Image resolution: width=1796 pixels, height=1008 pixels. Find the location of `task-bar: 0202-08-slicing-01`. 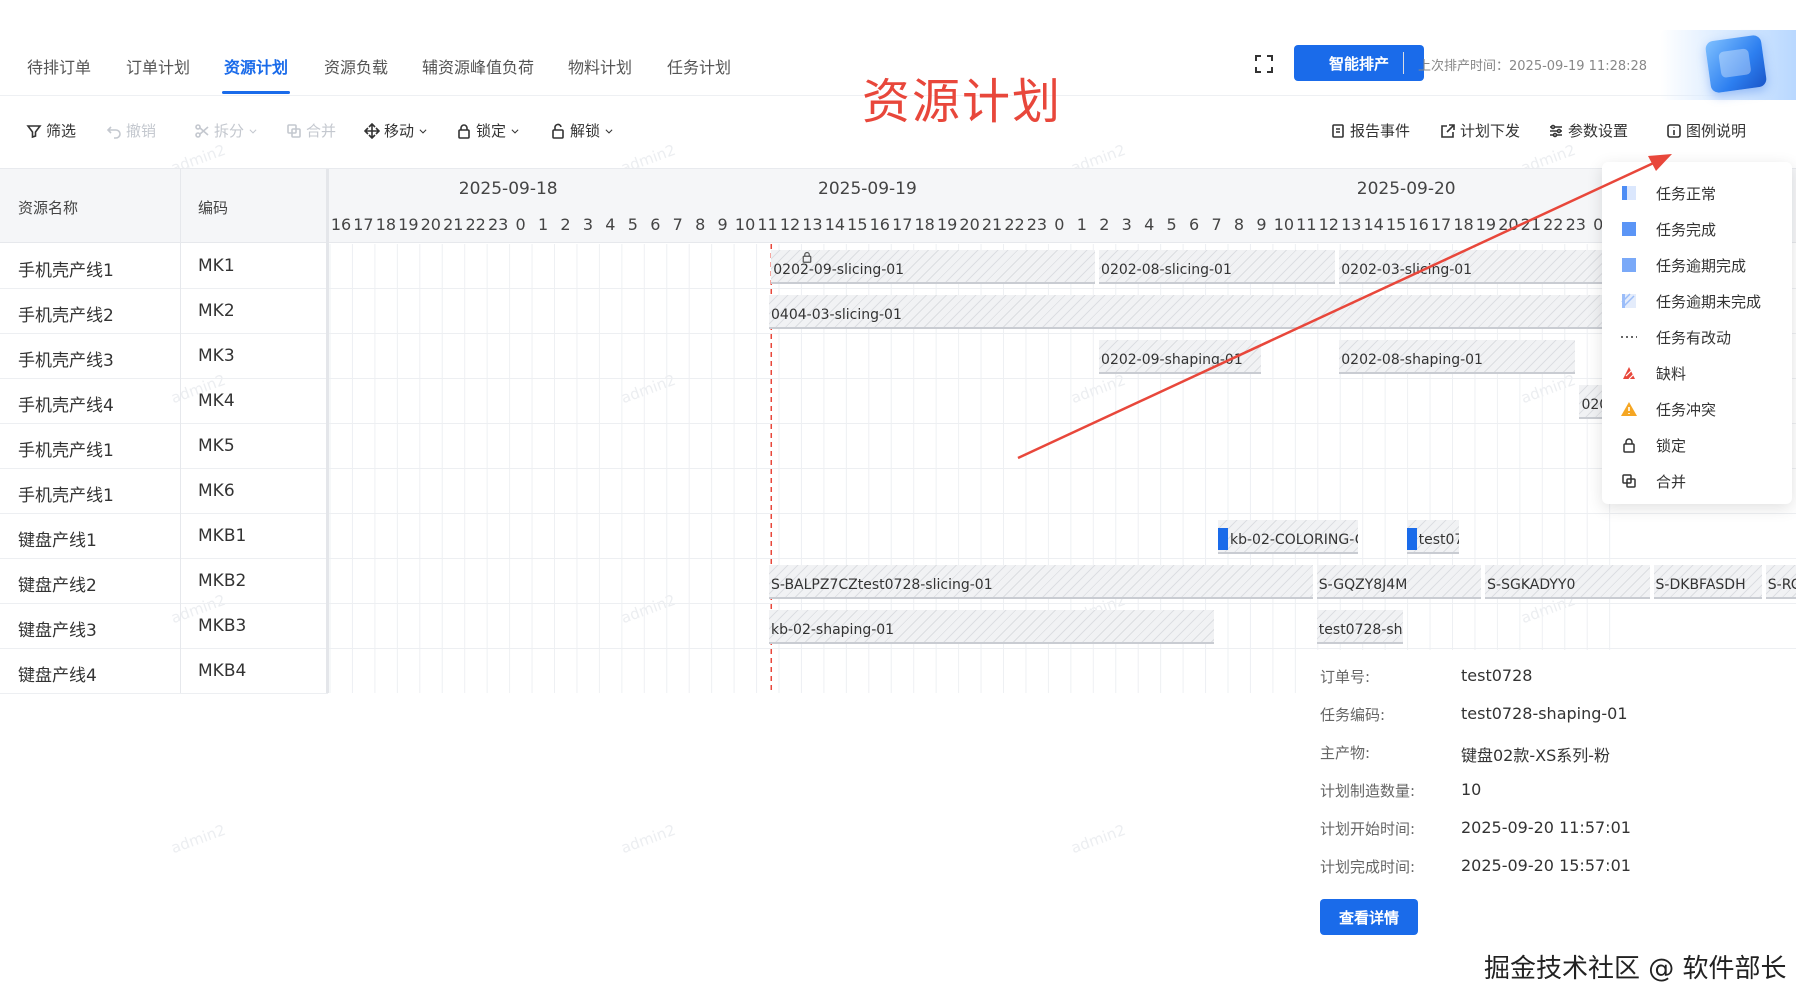

task-bar: 0202-08-slicing-01 is located at coordinates (1217, 267).